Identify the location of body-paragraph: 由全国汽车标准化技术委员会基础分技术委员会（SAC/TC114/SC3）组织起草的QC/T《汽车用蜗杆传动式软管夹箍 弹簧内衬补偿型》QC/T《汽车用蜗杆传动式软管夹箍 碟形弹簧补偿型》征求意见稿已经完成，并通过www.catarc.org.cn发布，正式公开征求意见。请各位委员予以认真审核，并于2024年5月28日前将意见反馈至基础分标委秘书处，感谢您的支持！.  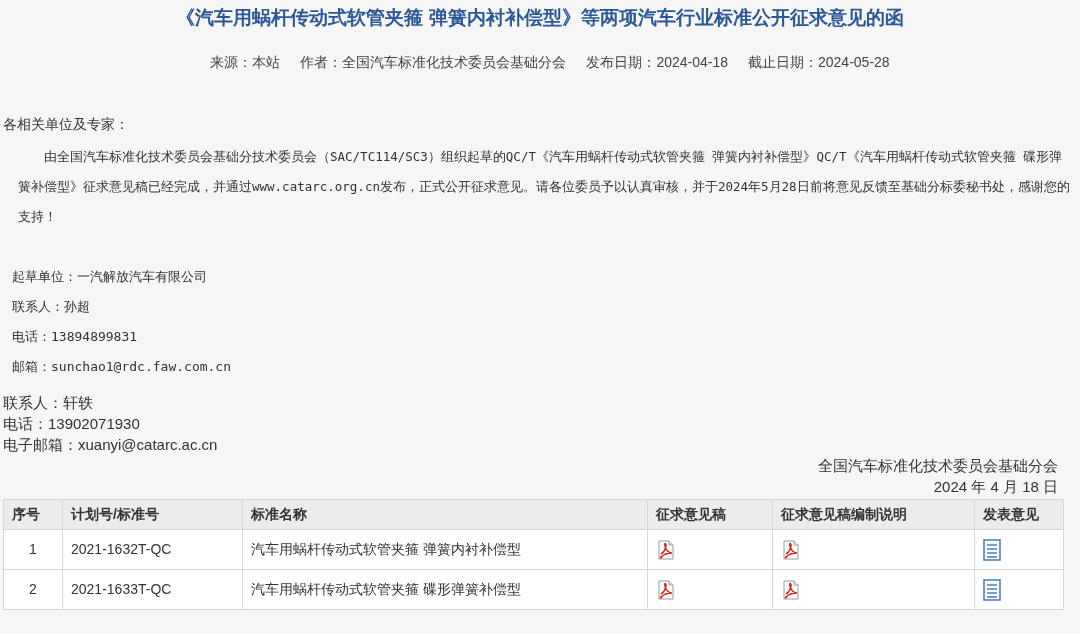
(544, 187).